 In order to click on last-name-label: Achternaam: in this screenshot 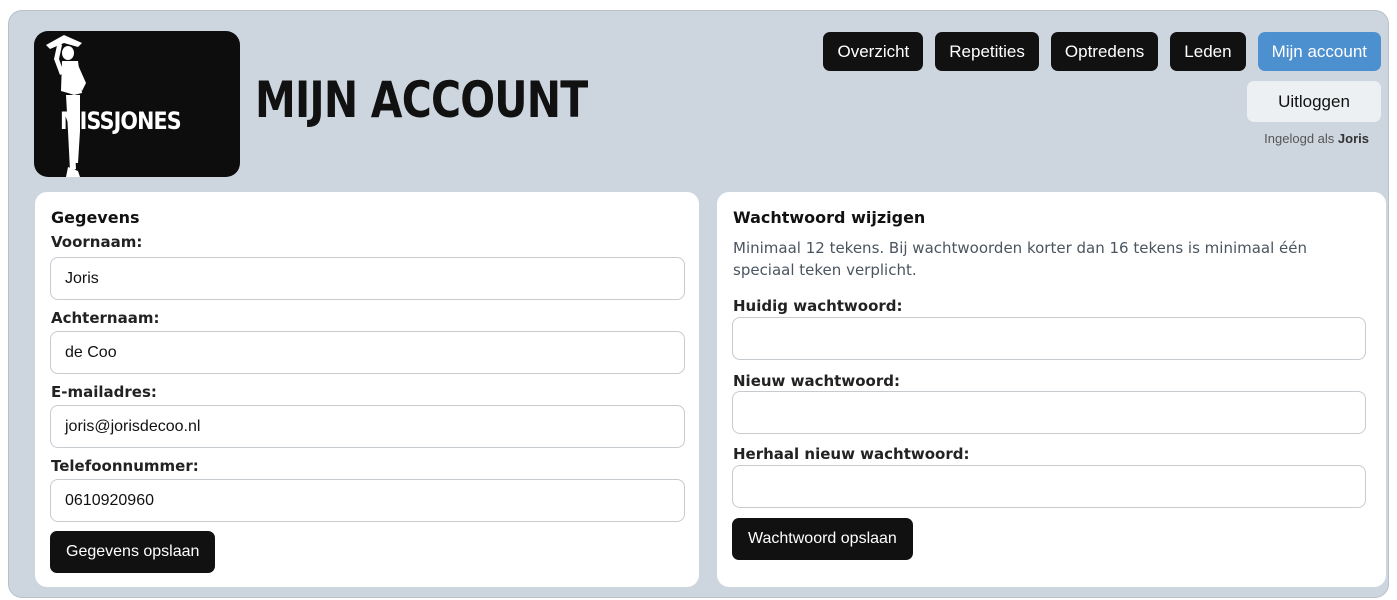, I will do `click(105, 318)`.